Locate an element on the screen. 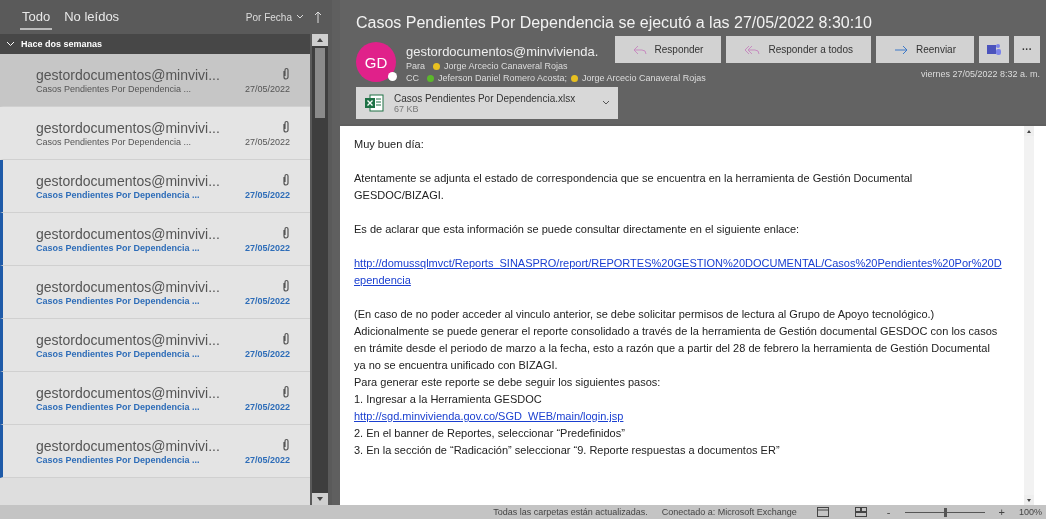 The image size is (1046, 519). to-label: Para is located at coordinates (415, 66).